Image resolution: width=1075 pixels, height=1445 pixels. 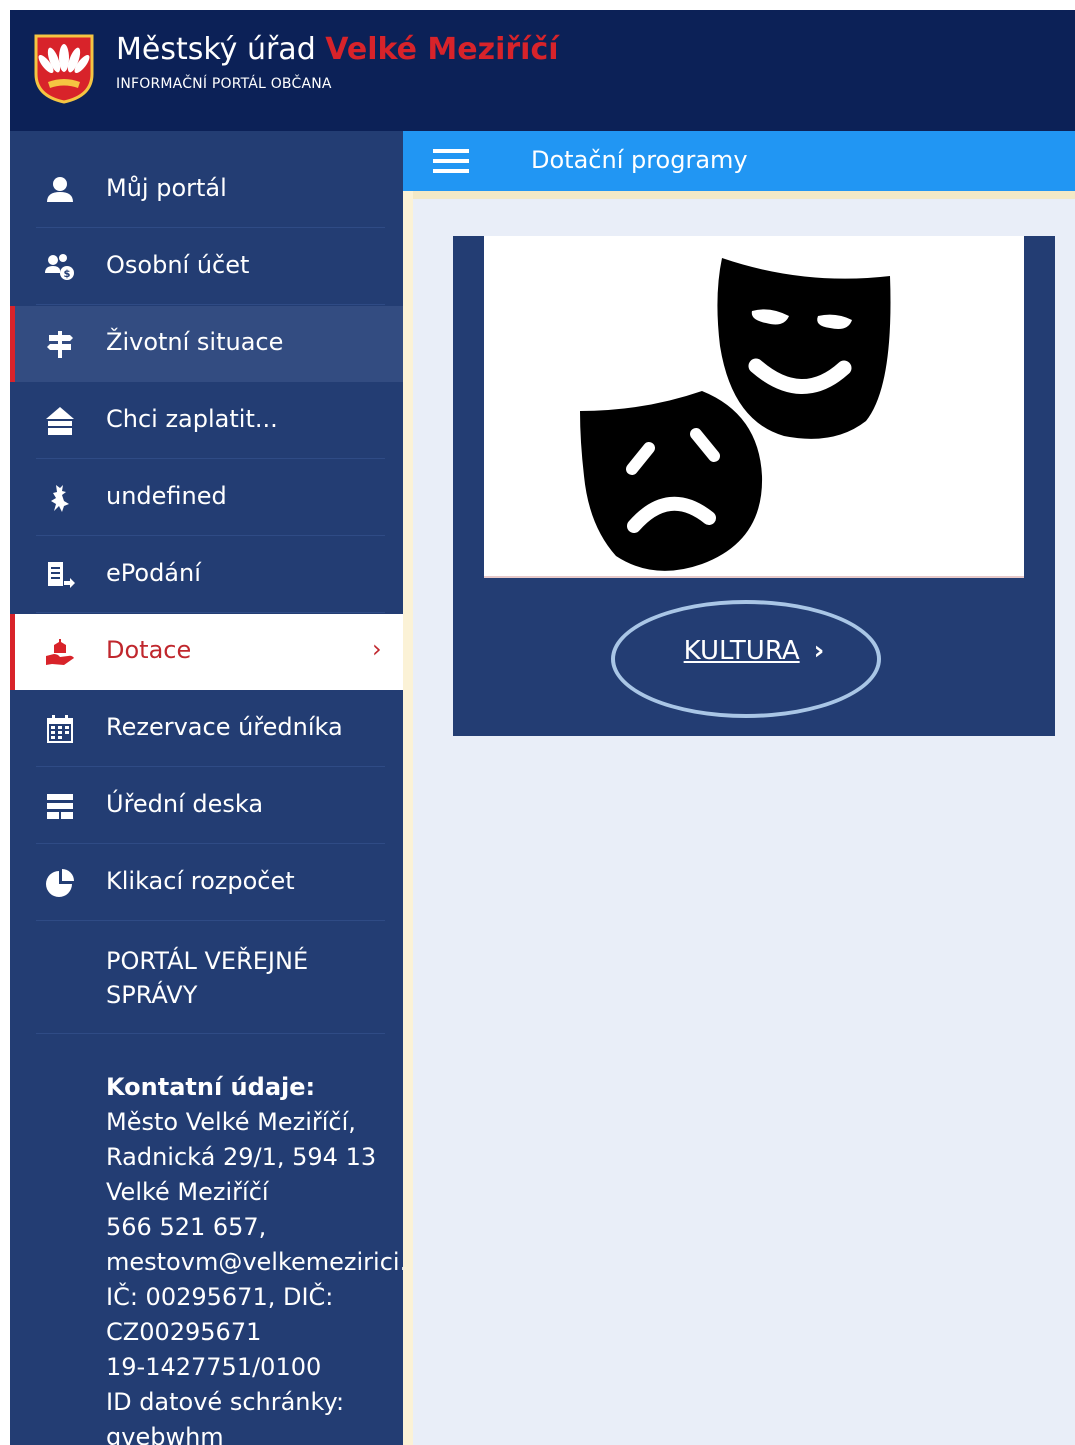 I want to click on sidebar-item-muj-portal: Můj portál, so click(x=206, y=190).